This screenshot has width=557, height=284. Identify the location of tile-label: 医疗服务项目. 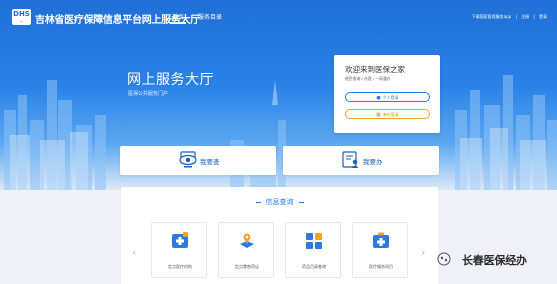
(381, 266).